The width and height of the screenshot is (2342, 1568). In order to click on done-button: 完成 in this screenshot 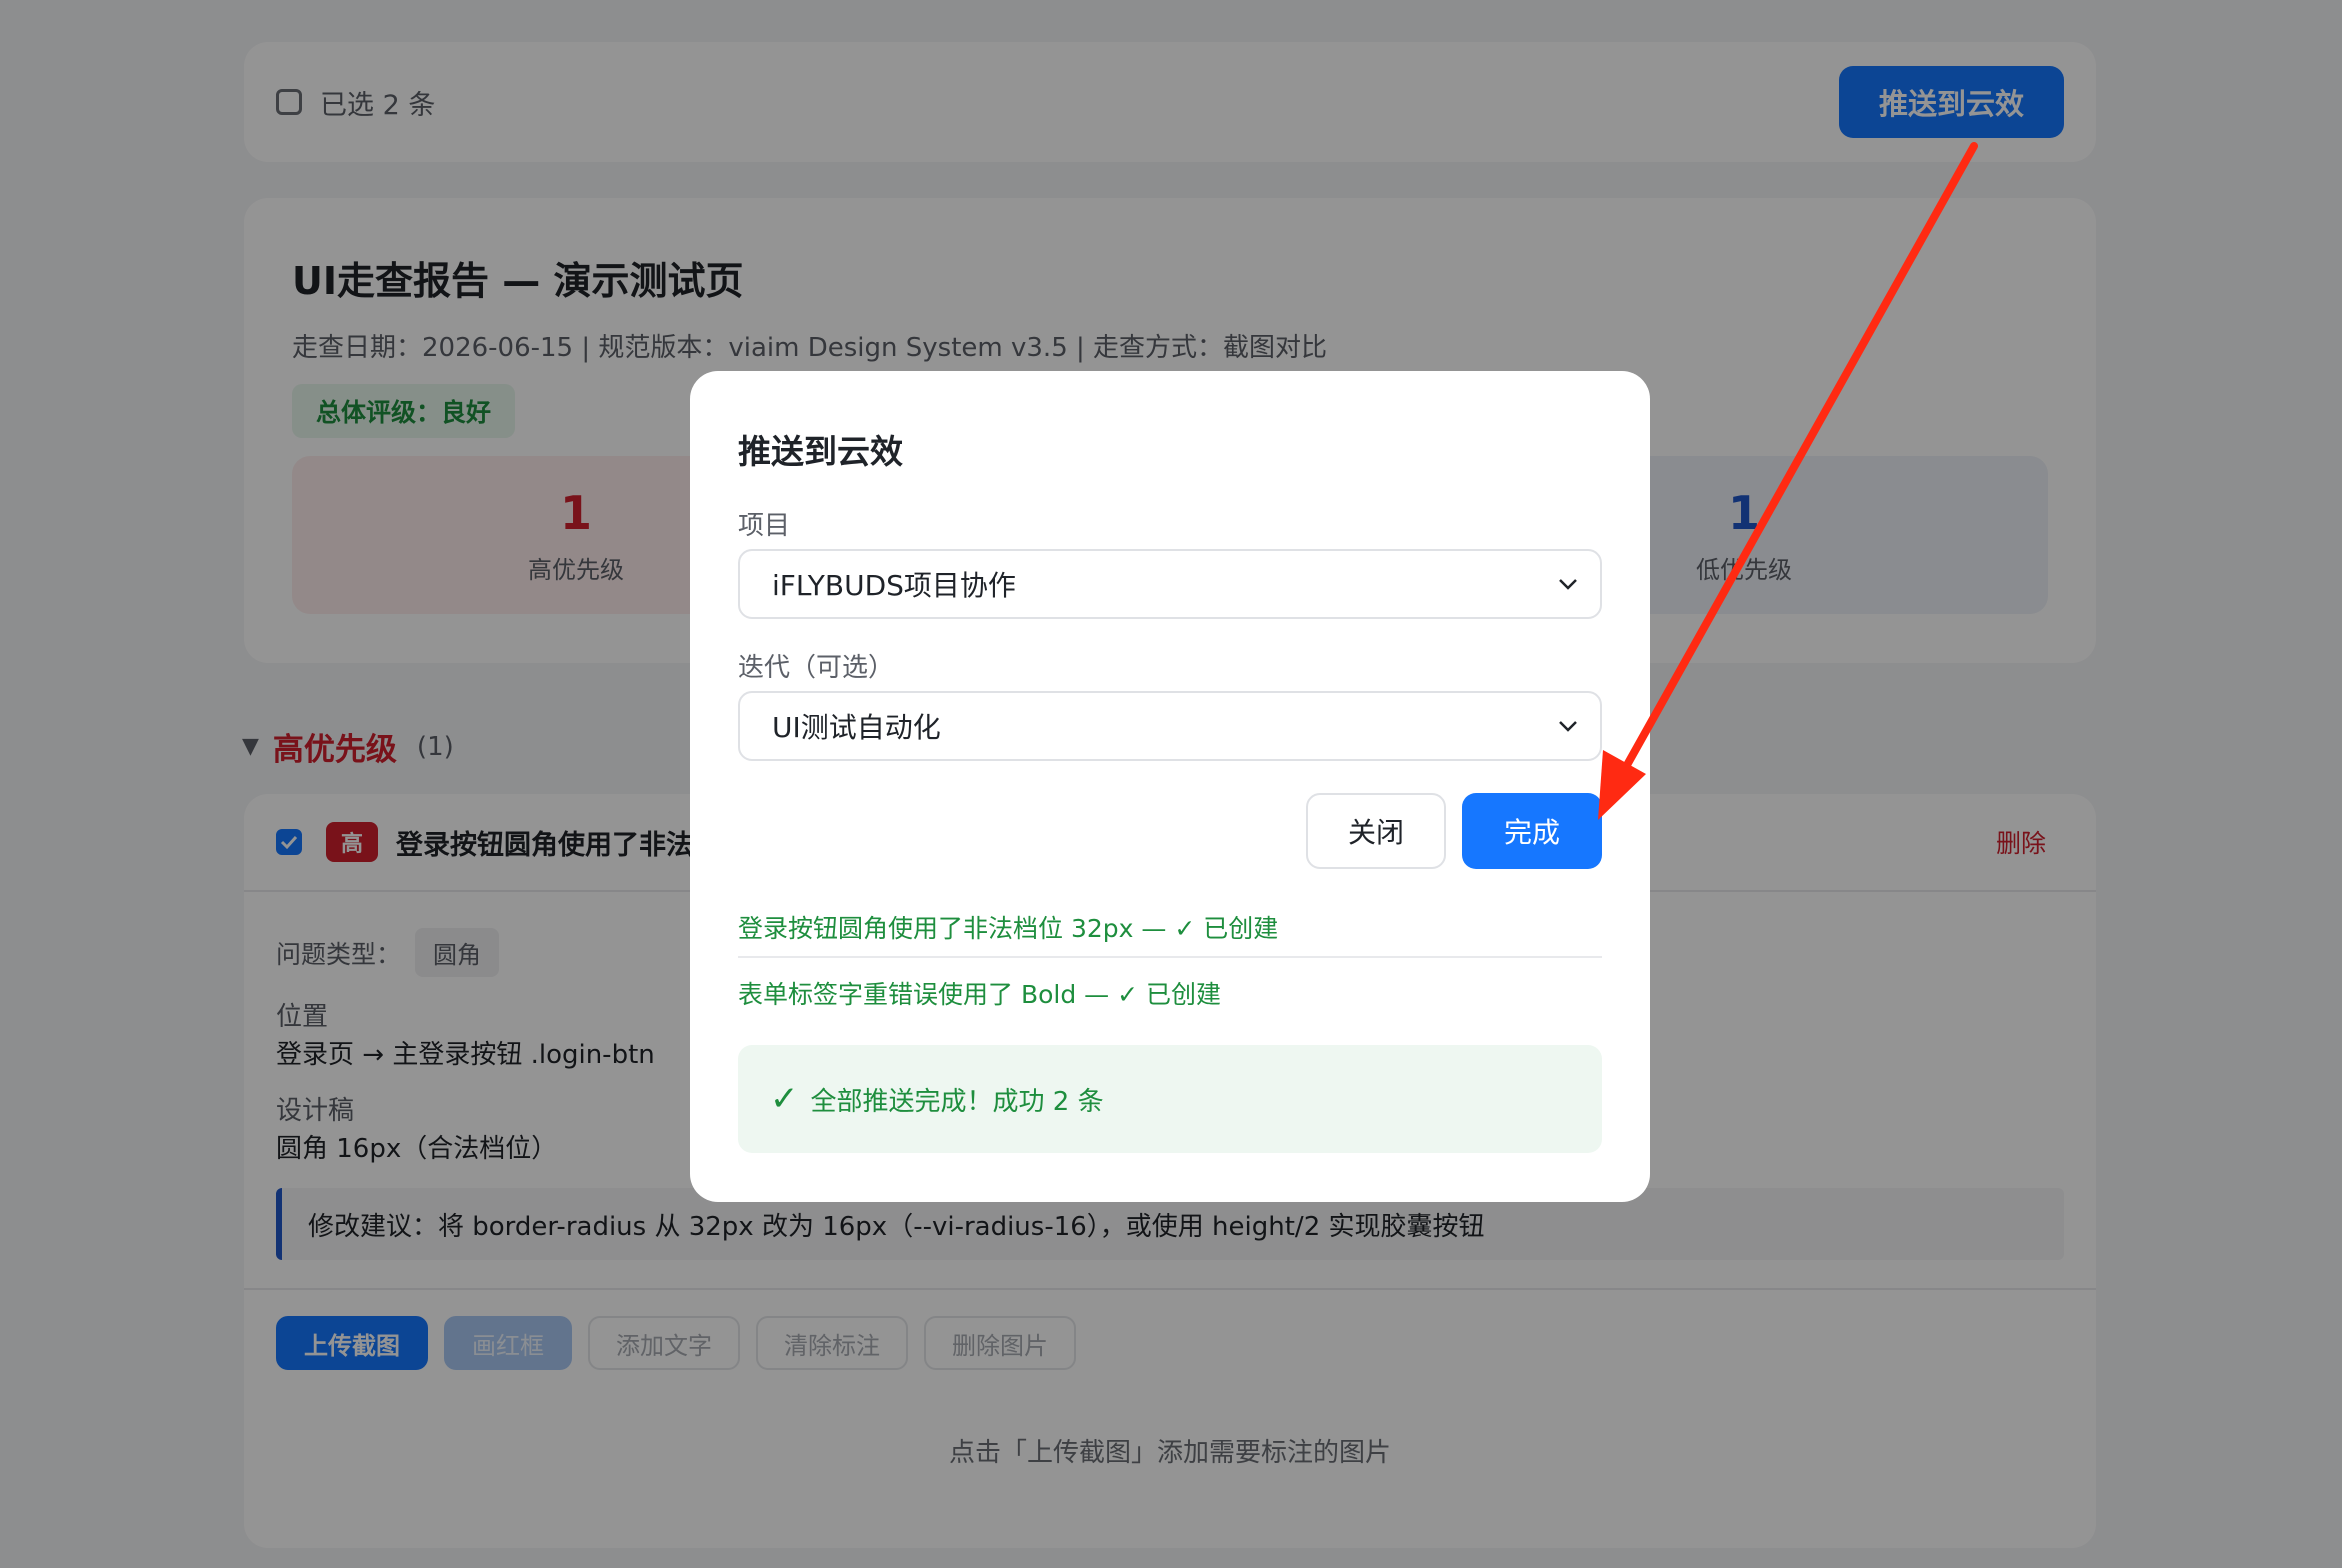, I will do `click(1532, 831)`.